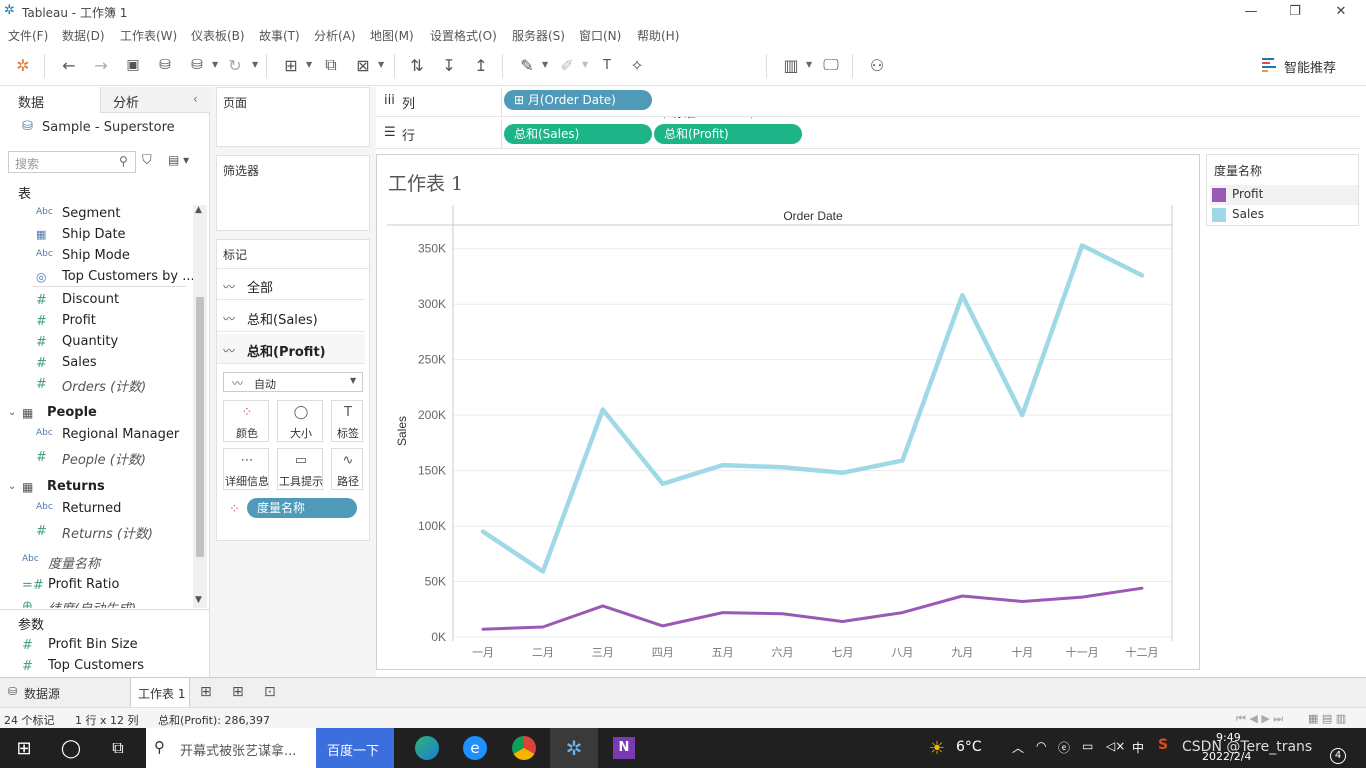 This screenshot has height=768, width=1366. I want to click on sort-asc-icon: ↧, so click(449, 65).